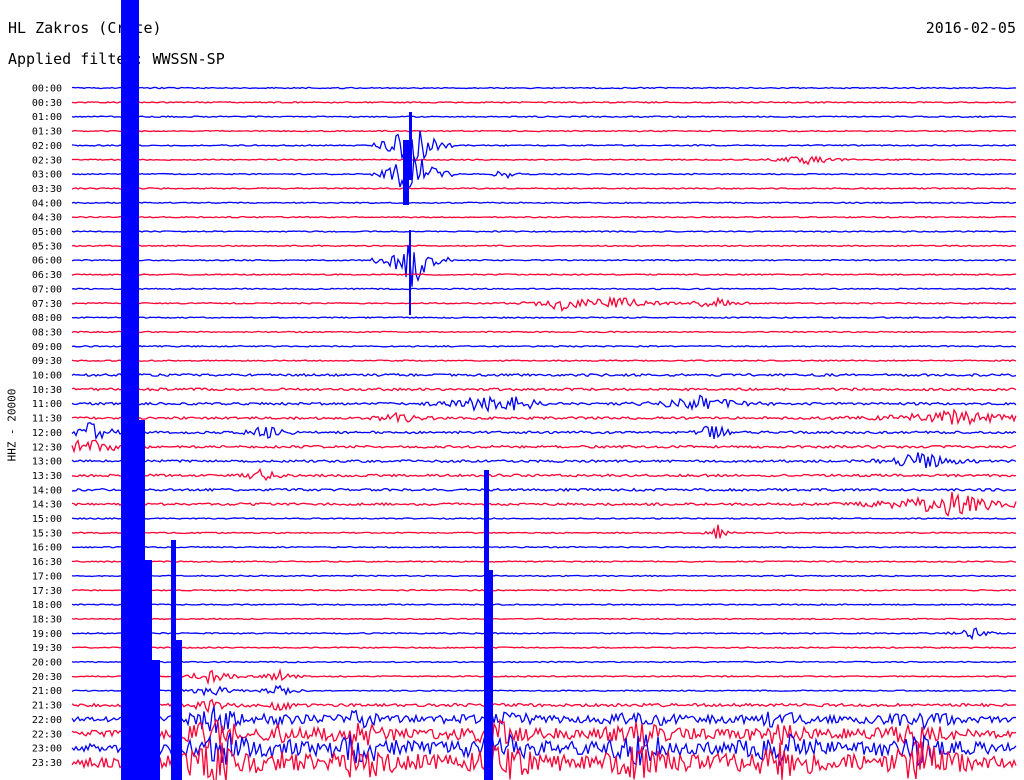 The image size is (1024, 780). I want to click on major-event-saturation, so click(130, 390).